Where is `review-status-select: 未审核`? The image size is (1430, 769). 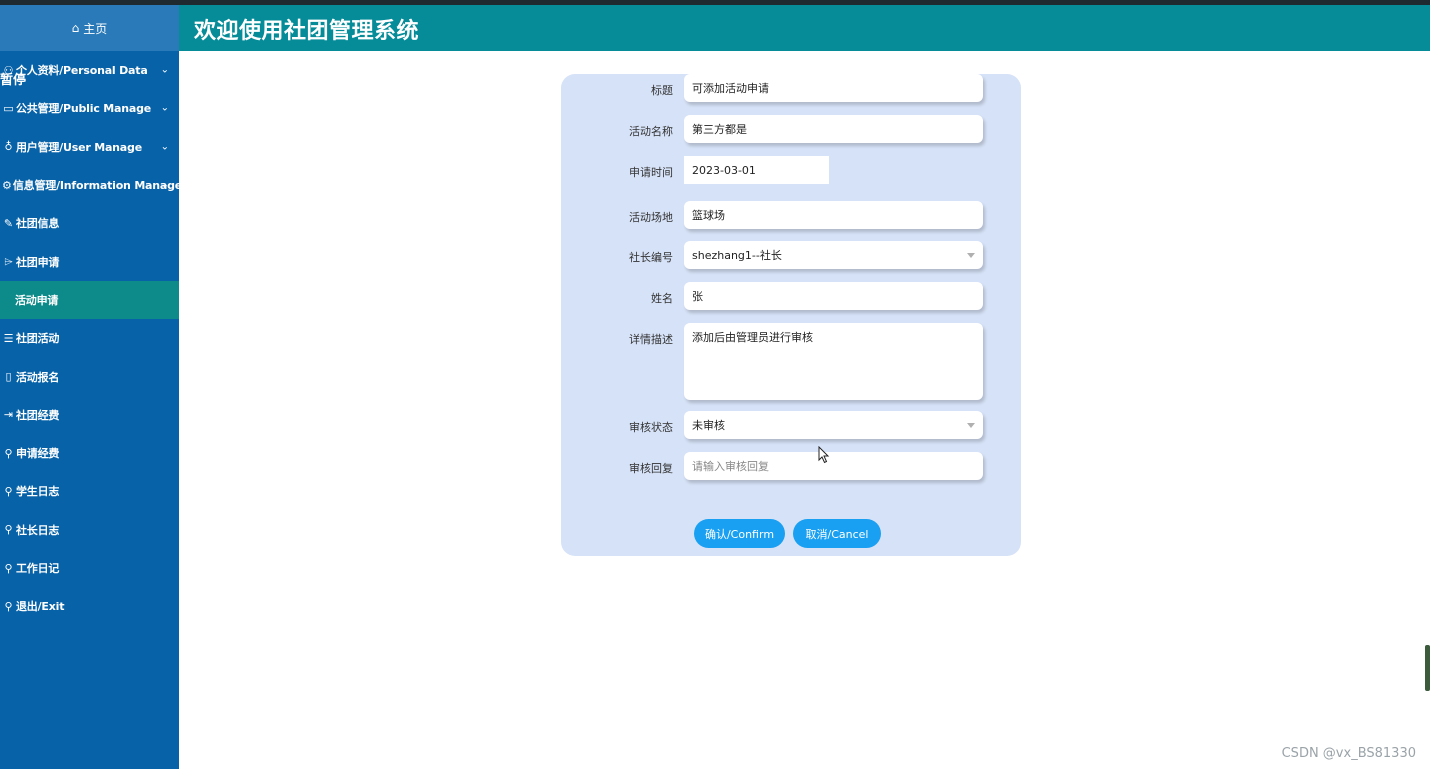 review-status-select: 未审核 is located at coordinates (833, 425).